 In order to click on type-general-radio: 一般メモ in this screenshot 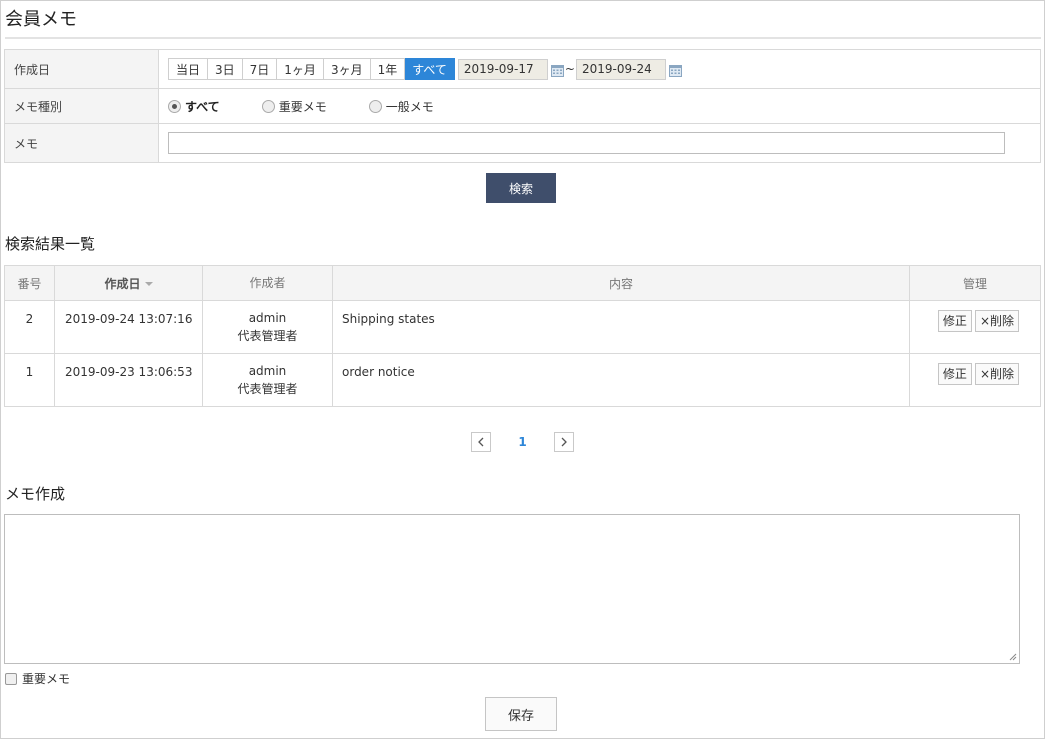, I will do `click(401, 106)`.